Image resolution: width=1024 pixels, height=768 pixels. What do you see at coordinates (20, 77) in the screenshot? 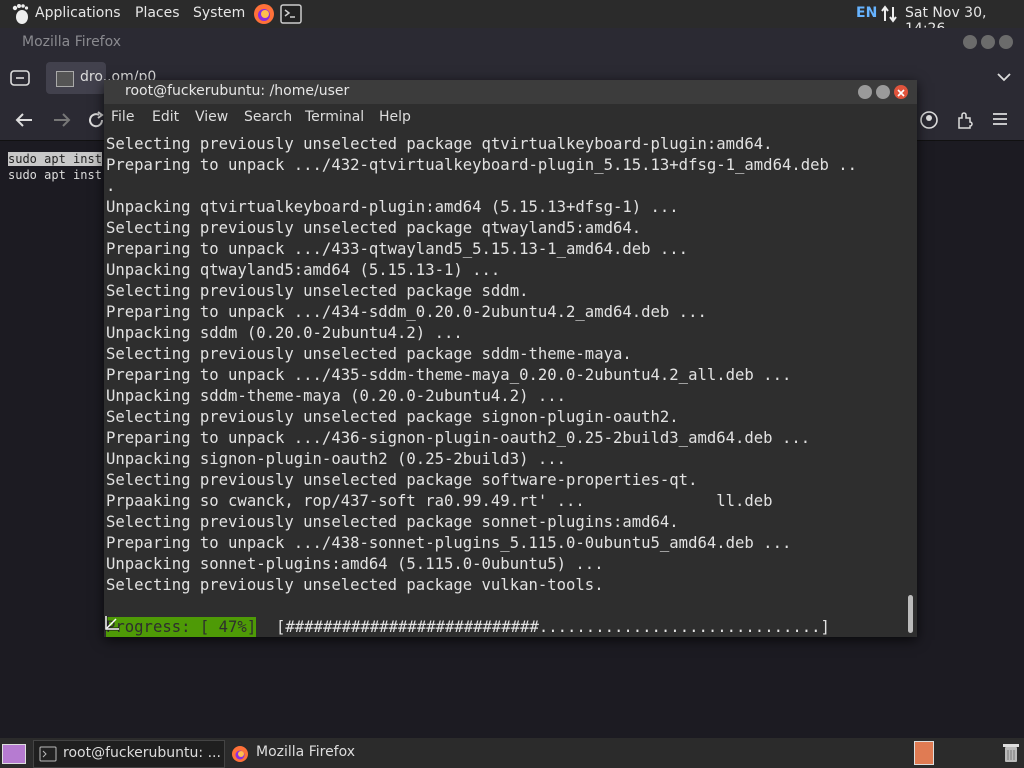
I see `tab-overview-icon` at bounding box center [20, 77].